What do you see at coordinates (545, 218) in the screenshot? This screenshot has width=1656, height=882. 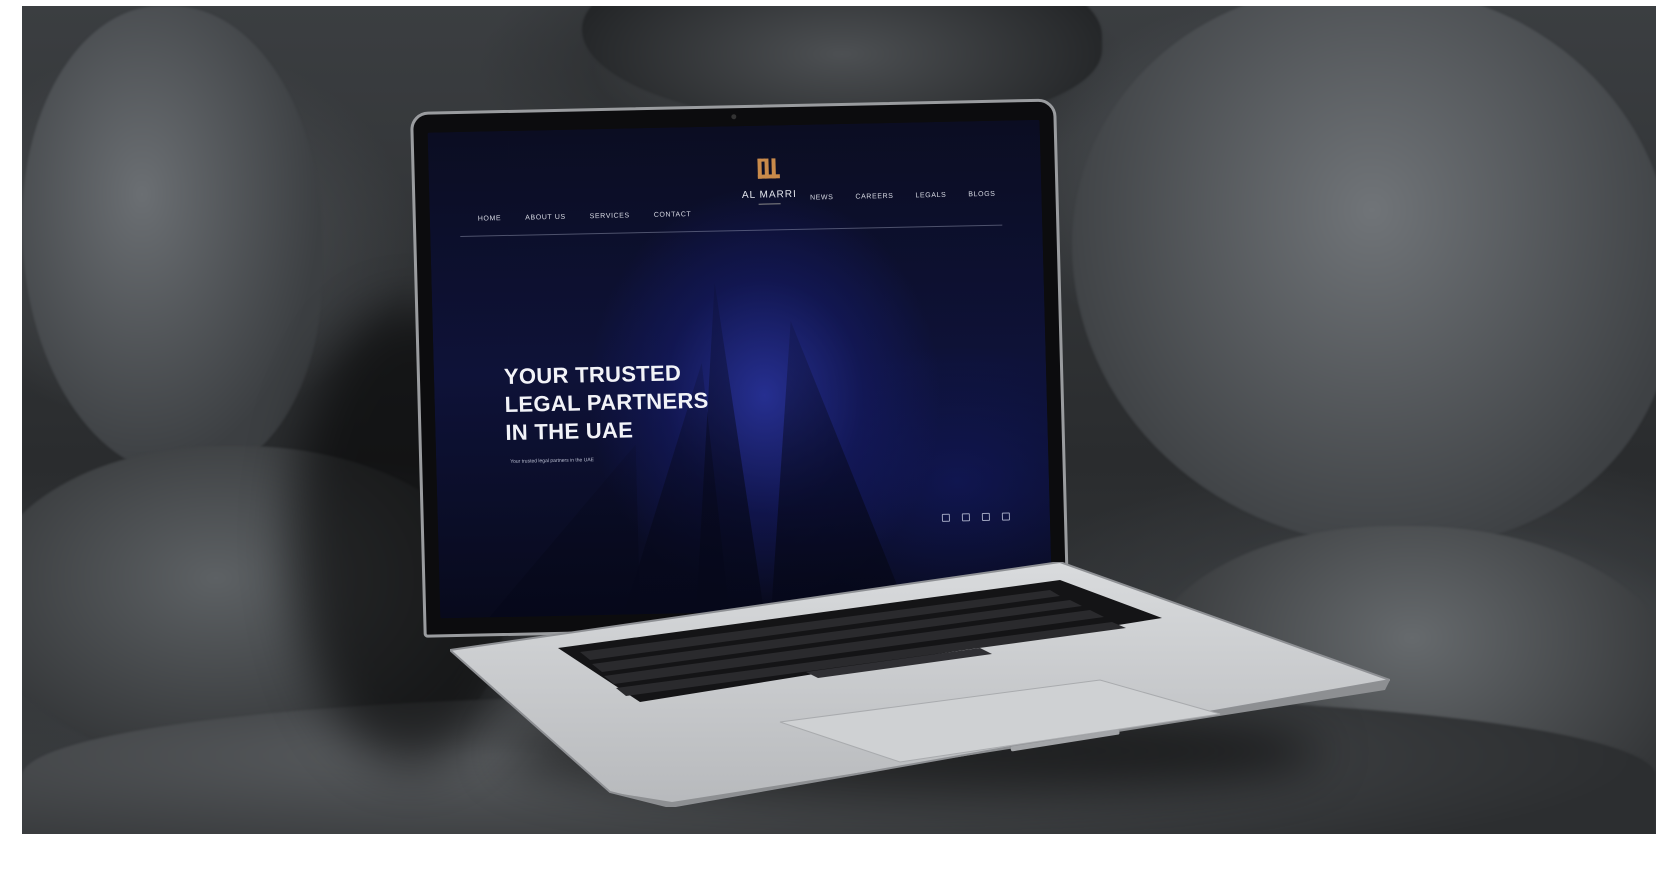 I see `nav-about-us: ABOUT US` at bounding box center [545, 218].